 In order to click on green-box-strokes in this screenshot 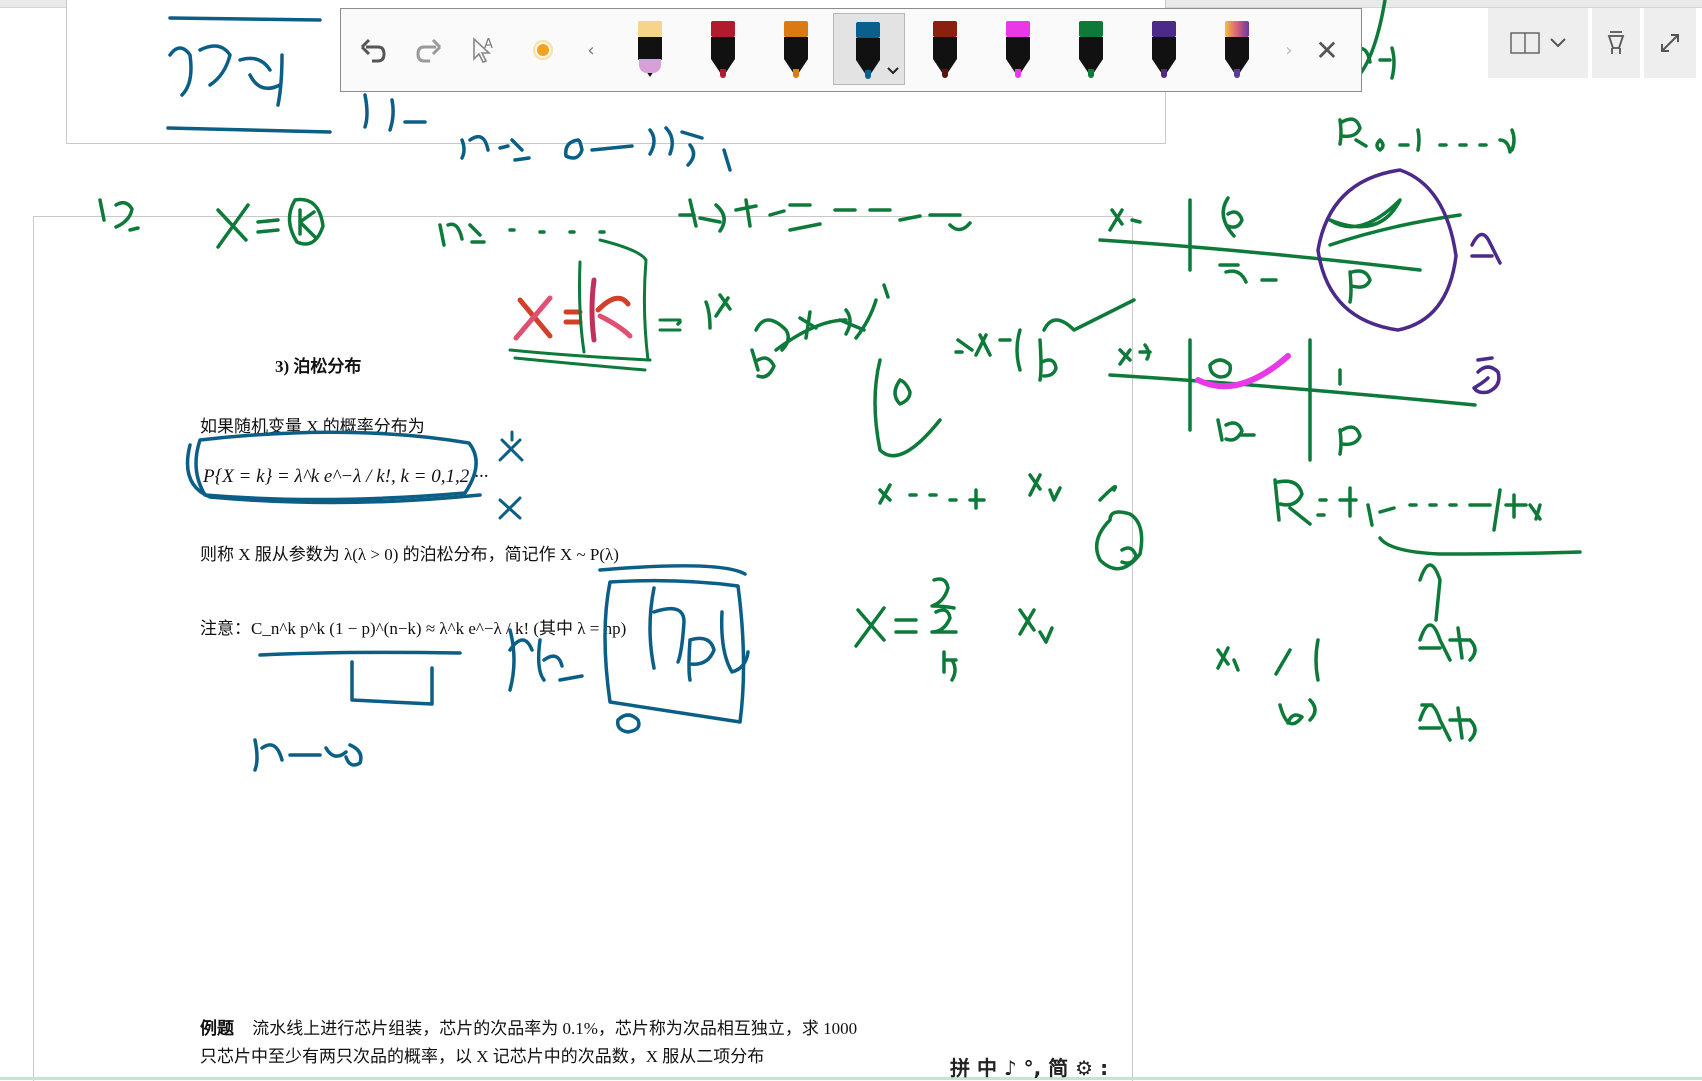, I will do `click(595, 305)`.